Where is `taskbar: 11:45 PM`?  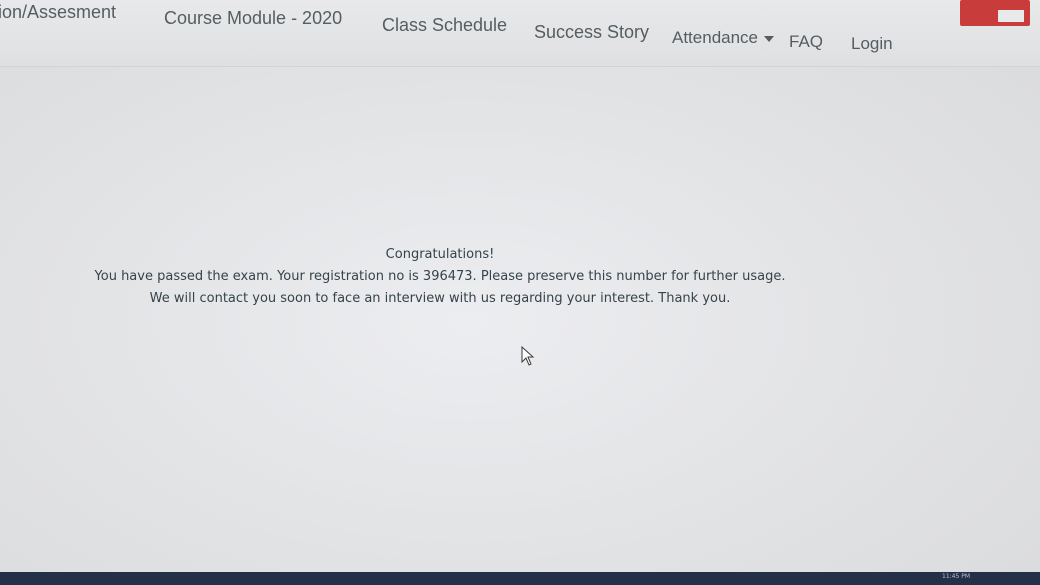 taskbar: 11:45 PM is located at coordinates (520, 578).